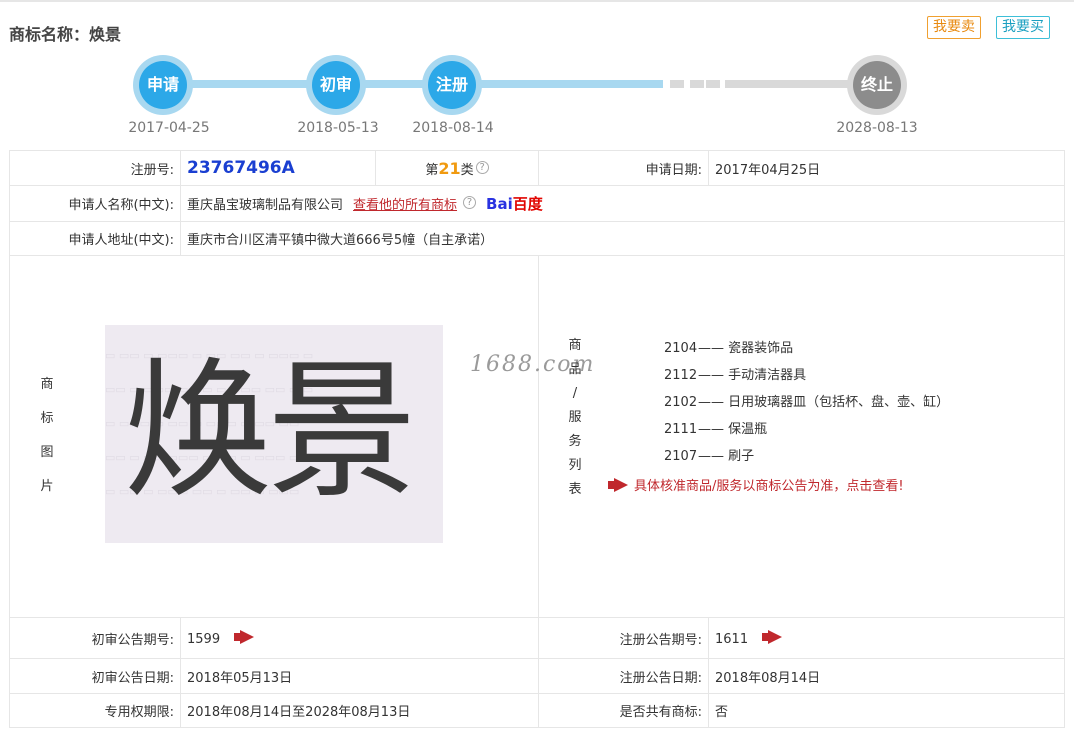  I want to click on baidu-search-link: Bai百度, so click(514, 204).